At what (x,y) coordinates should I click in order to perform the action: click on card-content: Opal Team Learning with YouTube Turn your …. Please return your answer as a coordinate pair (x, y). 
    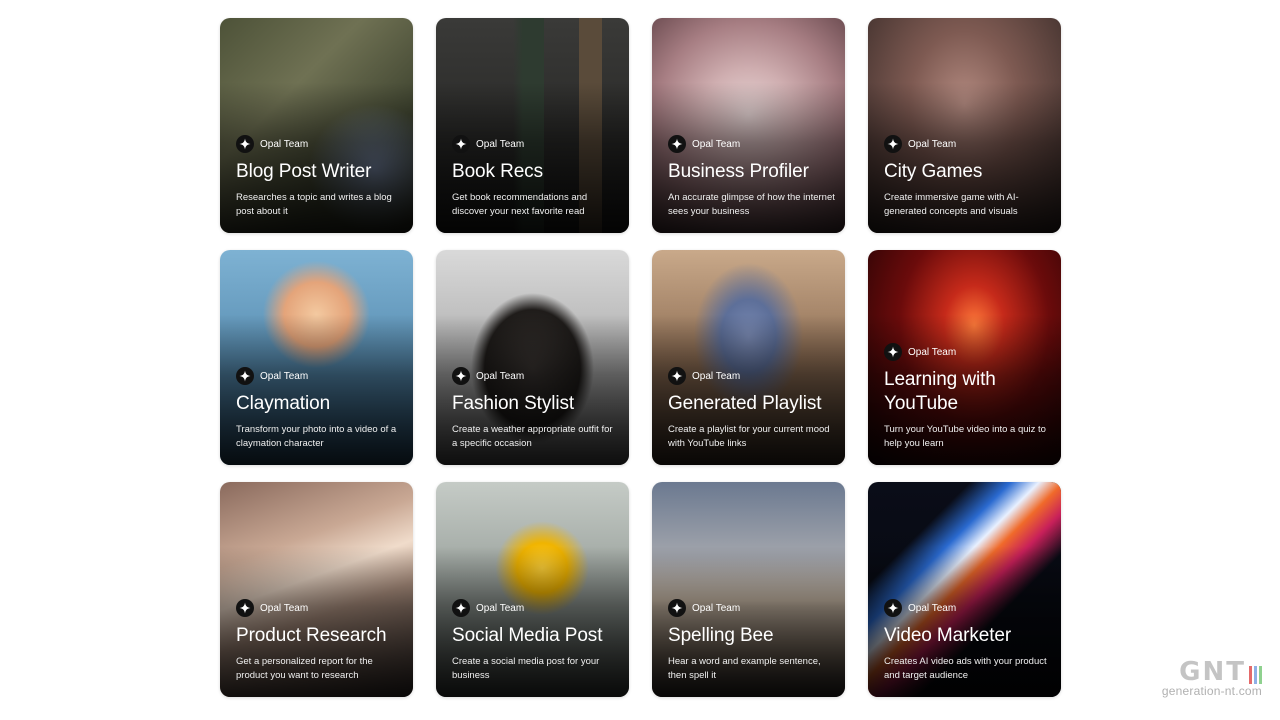
    Looking at the image, I should click on (967, 397).